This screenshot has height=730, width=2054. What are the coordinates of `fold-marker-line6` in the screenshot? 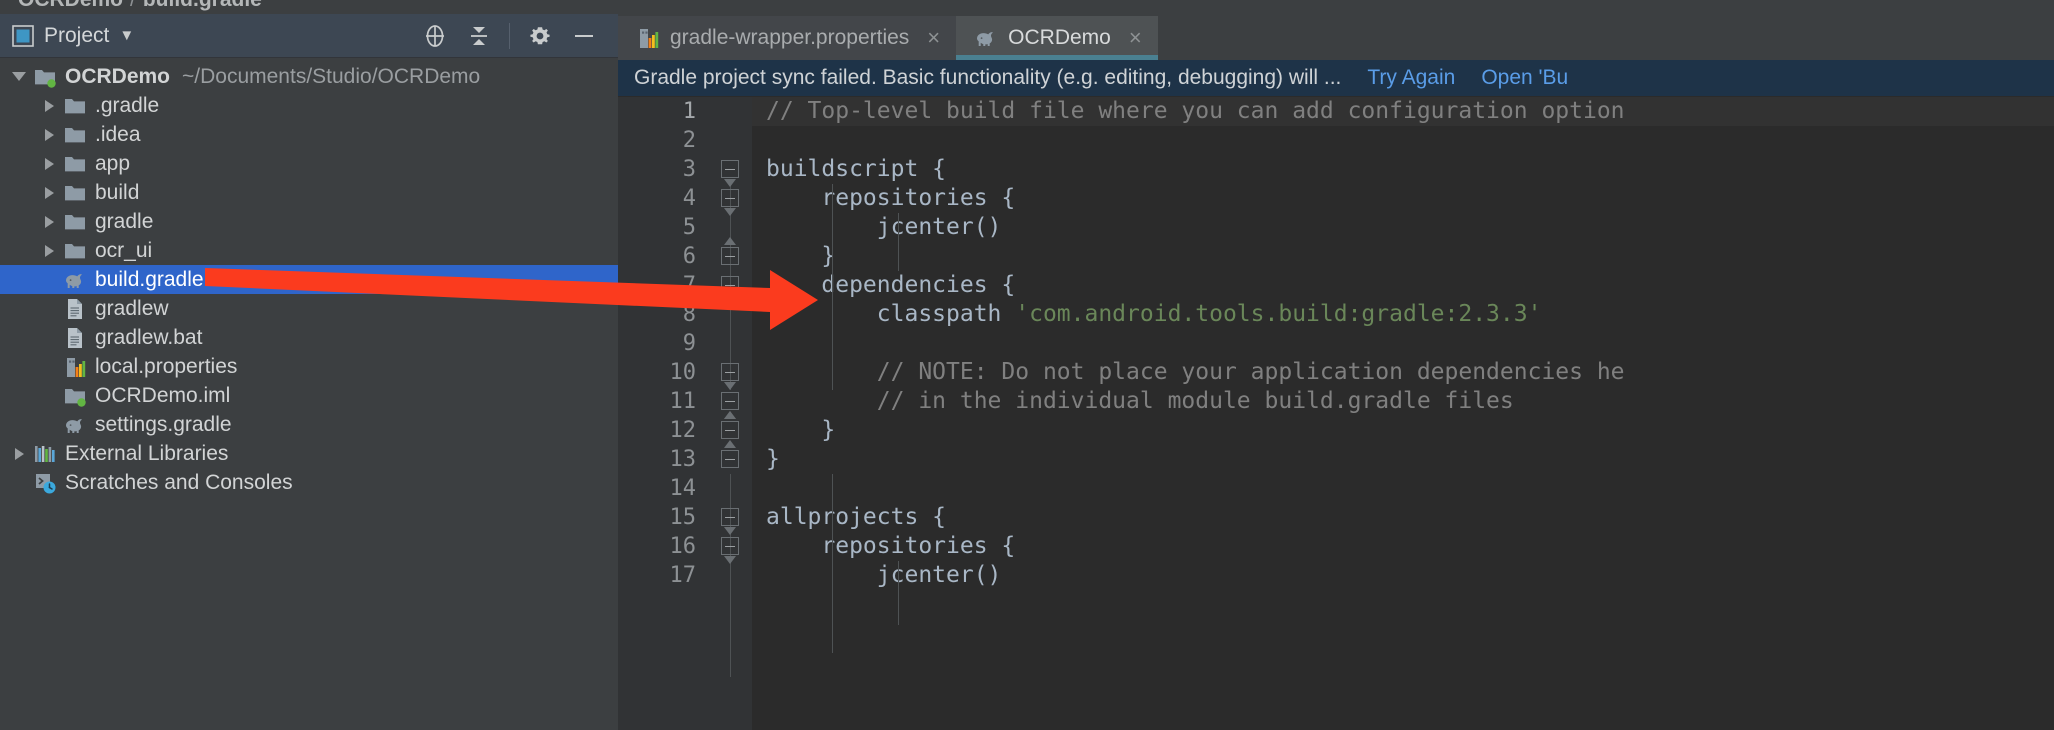 It's located at (730, 256).